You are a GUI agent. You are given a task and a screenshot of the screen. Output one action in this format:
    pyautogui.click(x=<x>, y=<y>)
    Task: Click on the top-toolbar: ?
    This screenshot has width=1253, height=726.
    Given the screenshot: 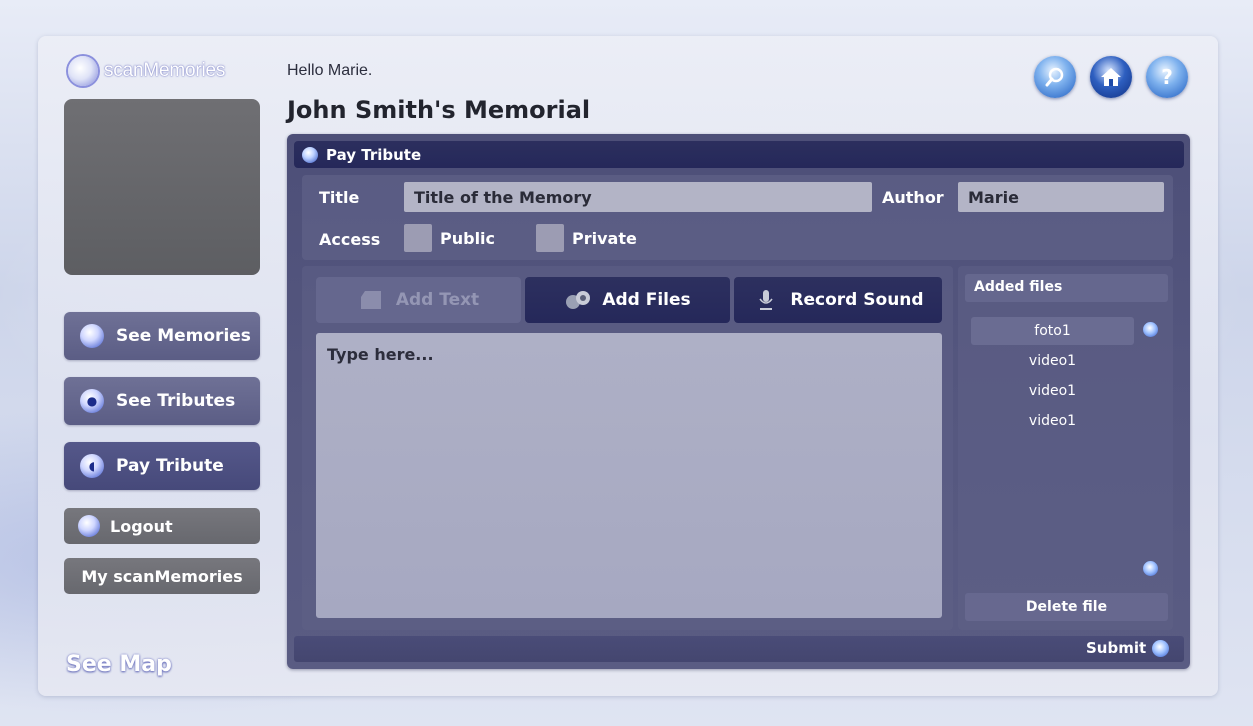 What is the action you would take?
    pyautogui.click(x=1111, y=77)
    